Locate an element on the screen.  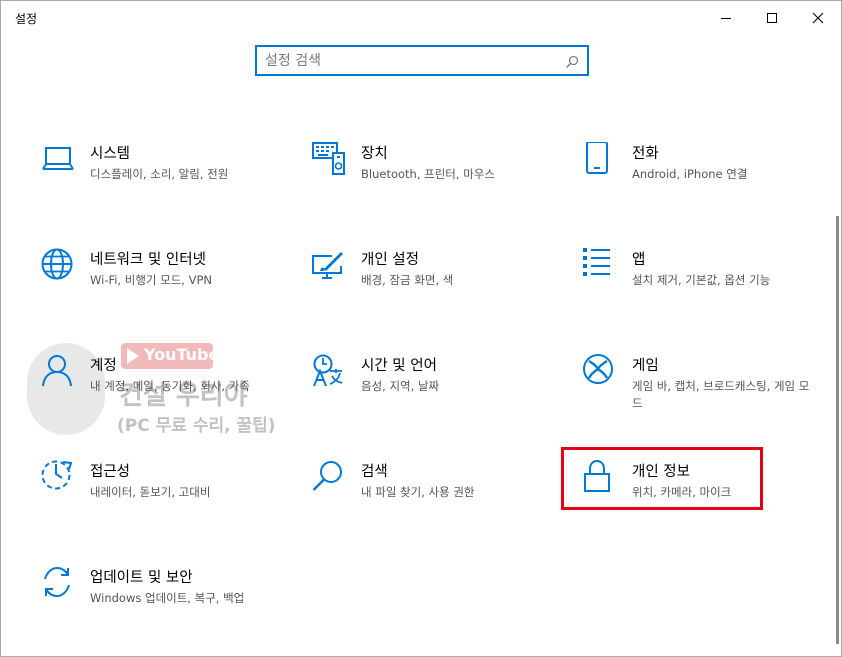
category-description: 배경, 잠금 화면, 색 is located at coordinates (407, 280).